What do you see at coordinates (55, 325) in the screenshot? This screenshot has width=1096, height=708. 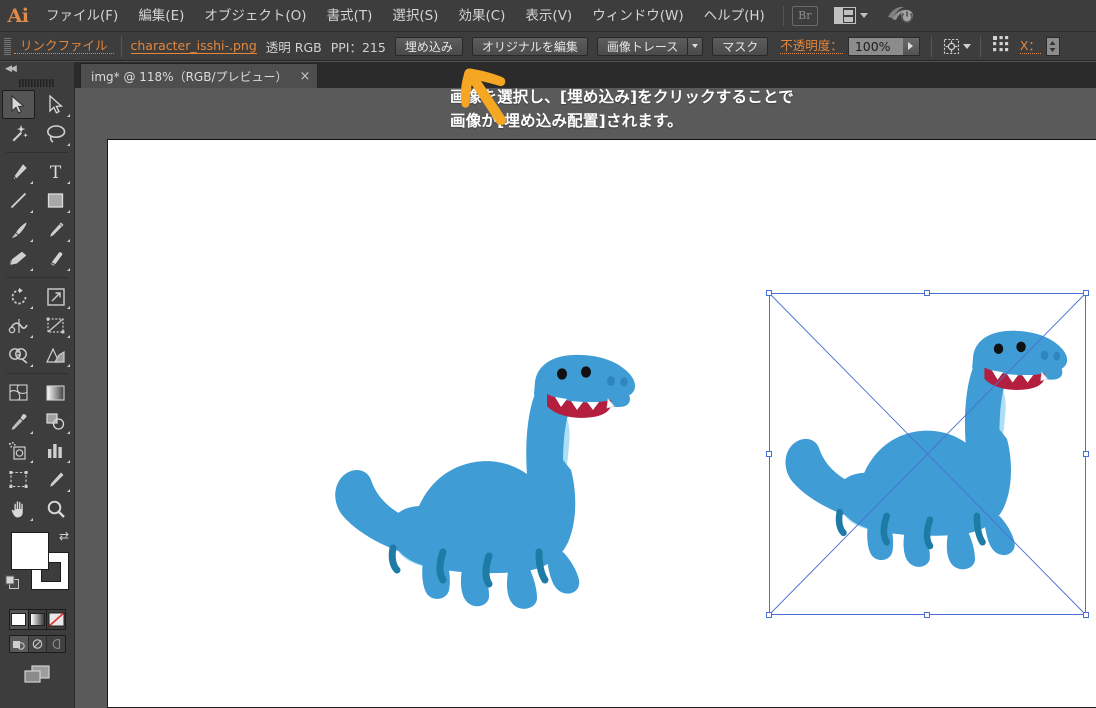 I see `tool-free-transform` at bounding box center [55, 325].